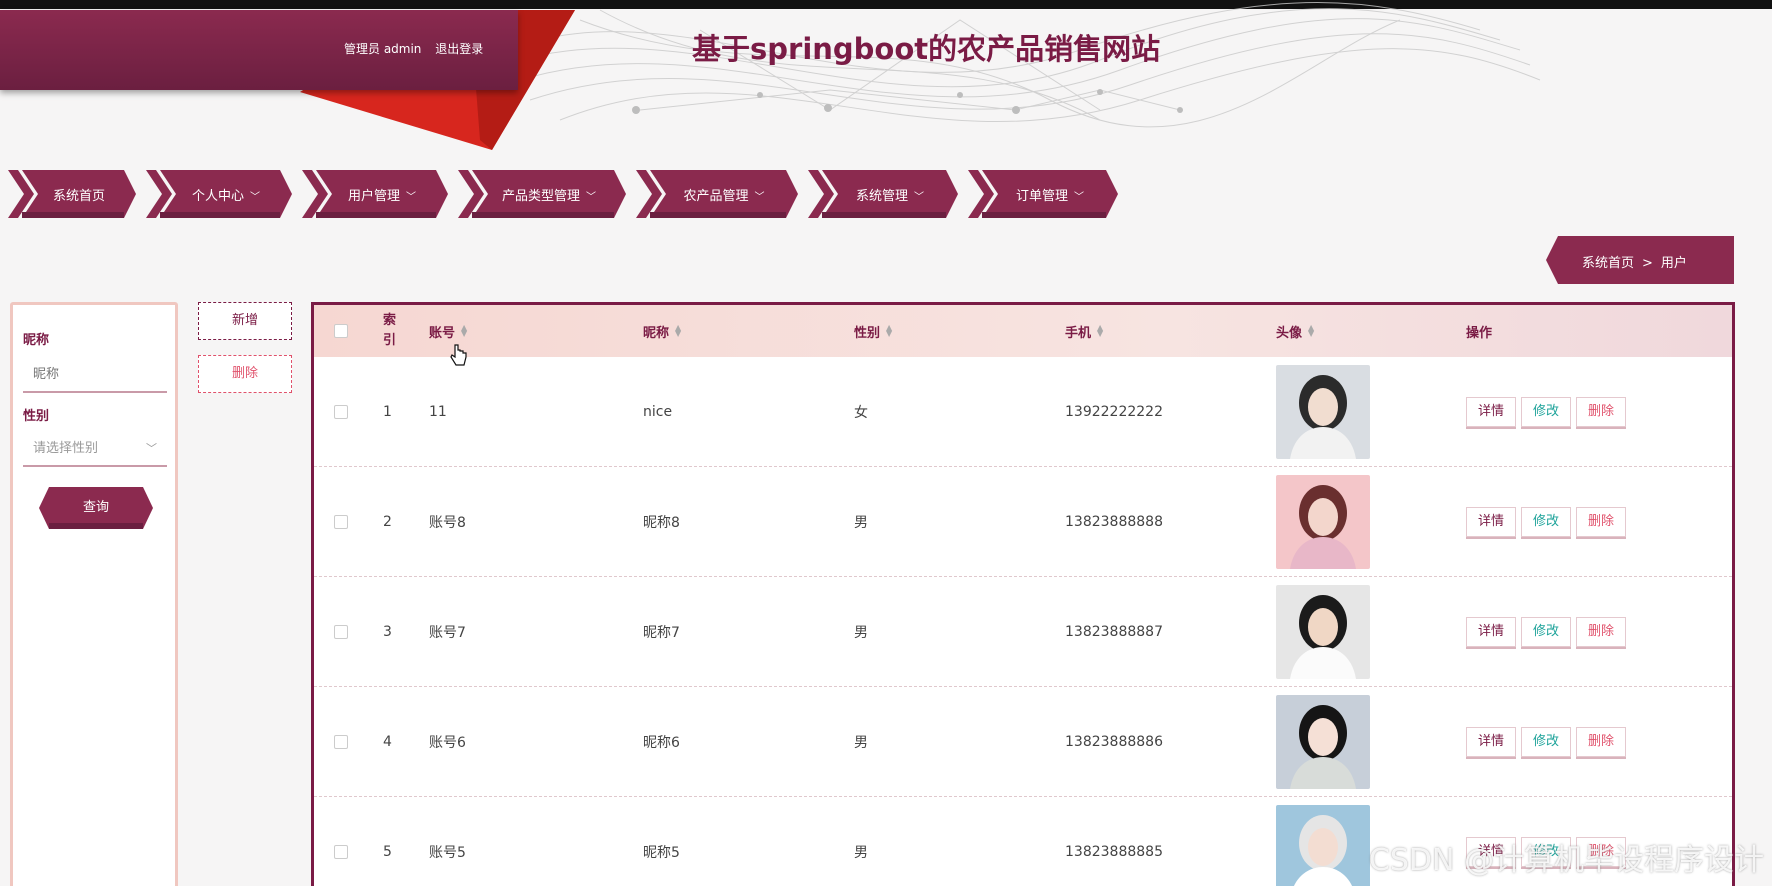 The width and height of the screenshot is (1772, 886). I want to click on row-account: 账号5, so click(447, 853).